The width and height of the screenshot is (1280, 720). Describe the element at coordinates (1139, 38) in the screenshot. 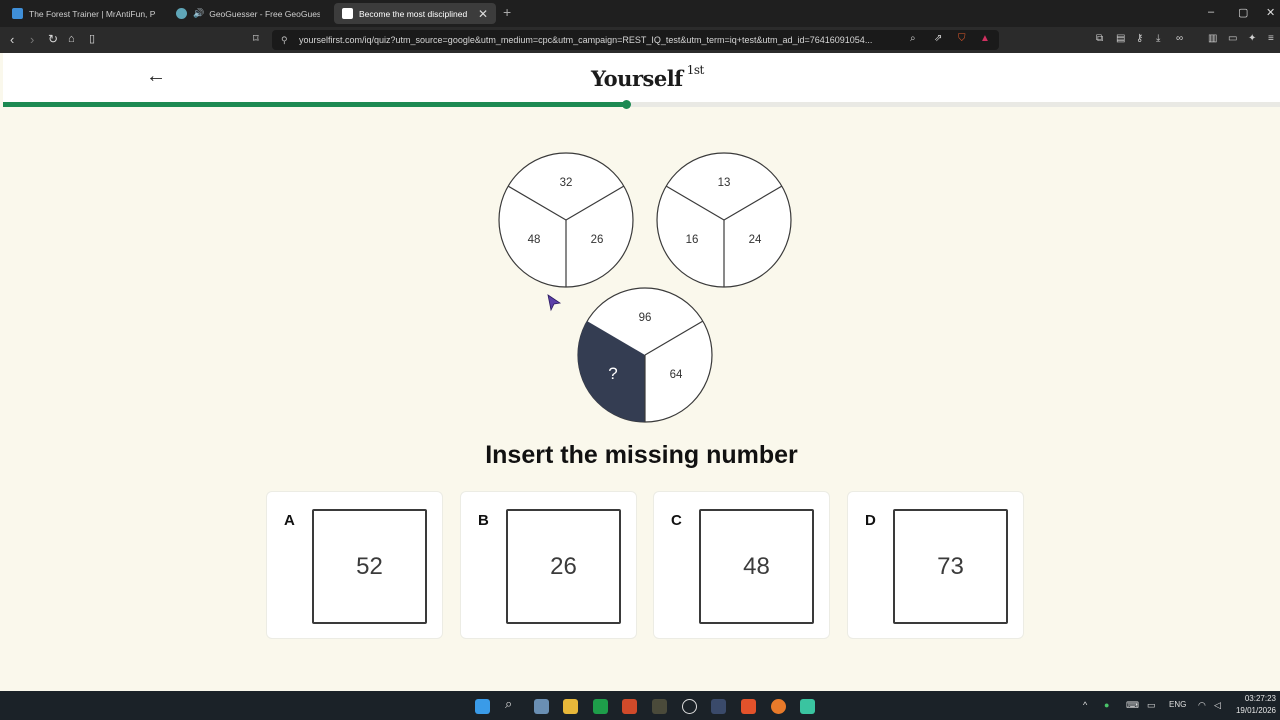

I see `key-icon: ⚷` at that location.